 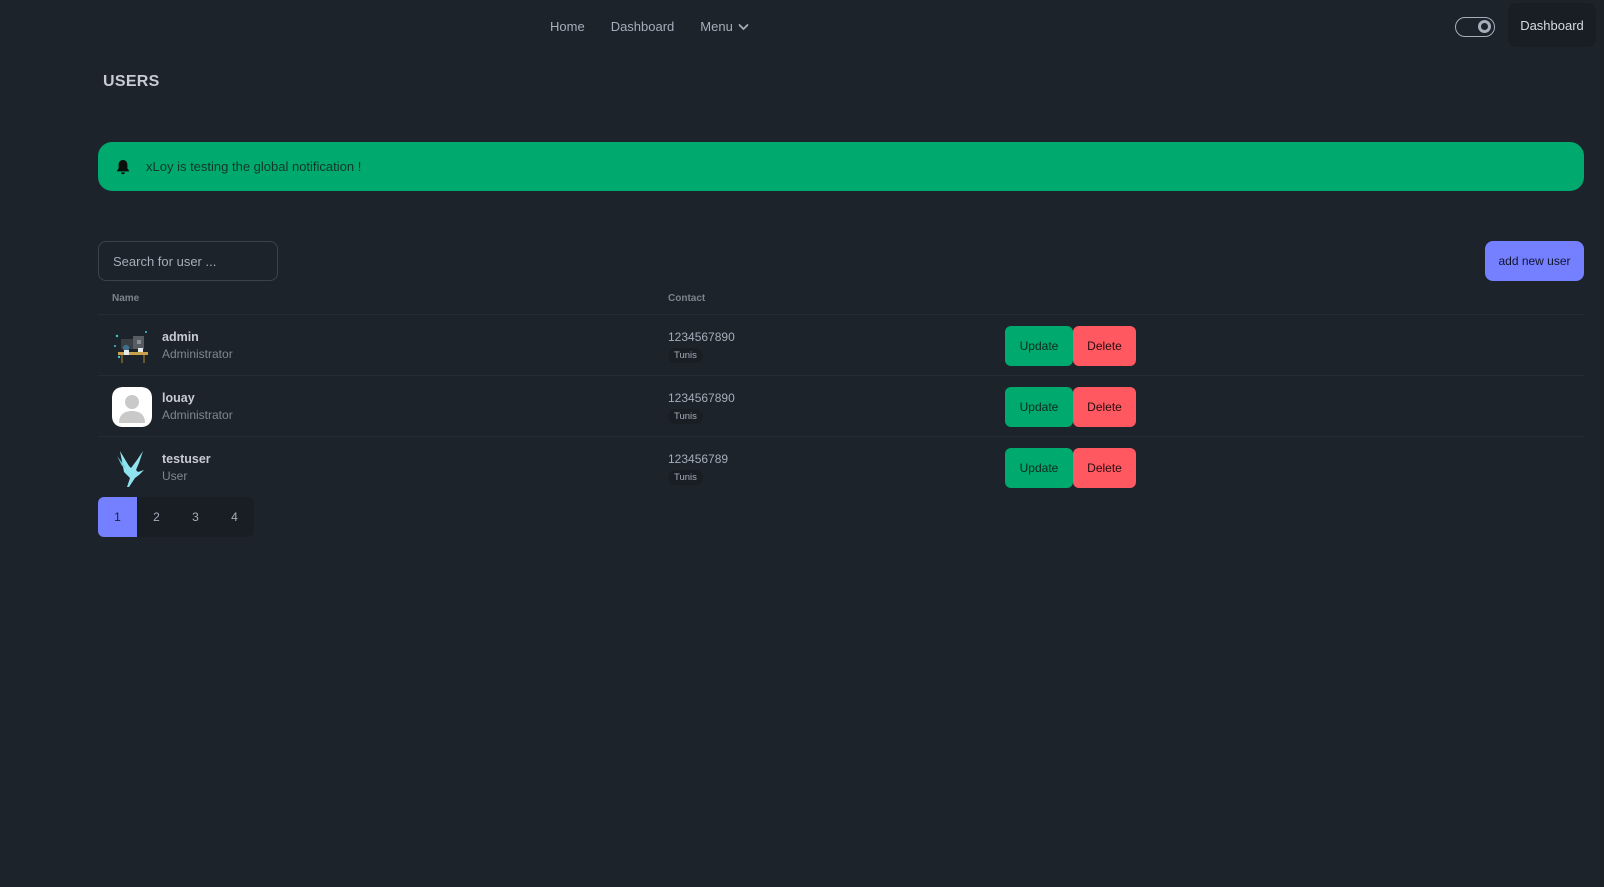 I want to click on page-button-1: 1, so click(x=117, y=517).